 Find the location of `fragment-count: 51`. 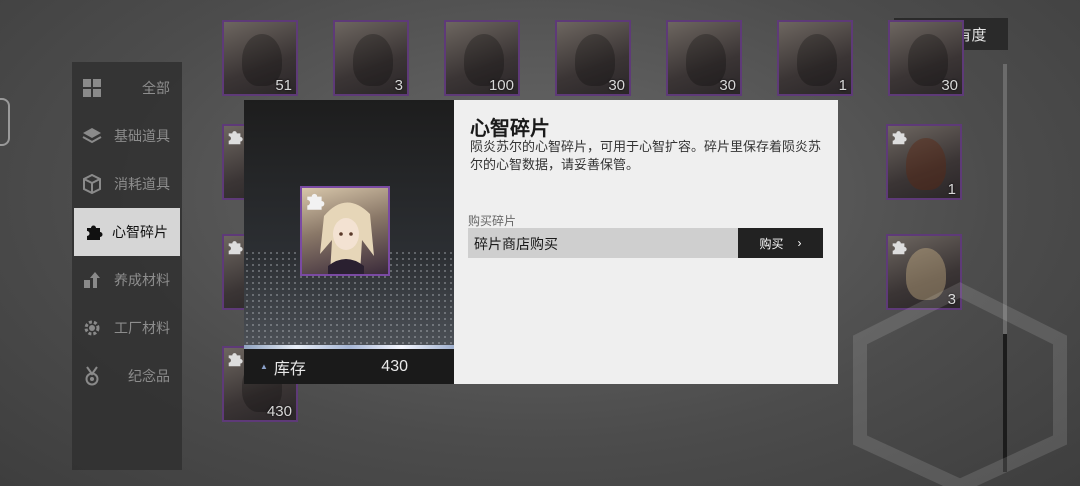

fragment-count: 51 is located at coordinates (283, 85).